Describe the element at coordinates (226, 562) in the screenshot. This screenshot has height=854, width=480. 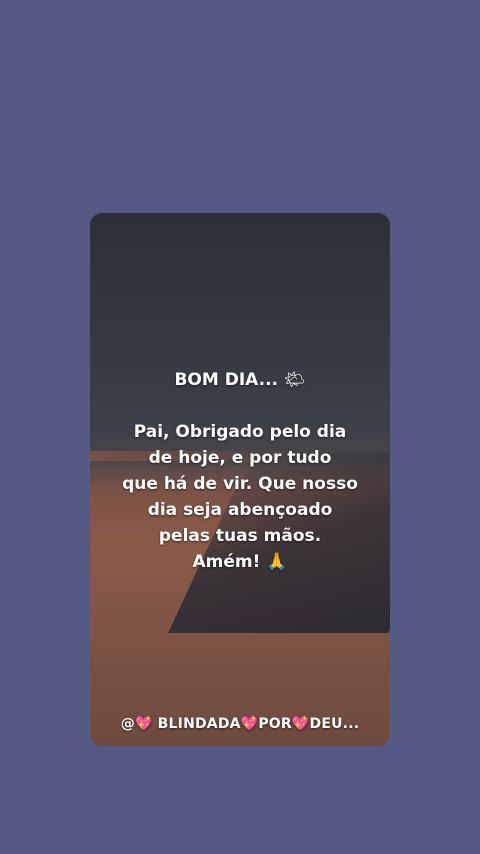
I see `closing-text: Amém!` at that location.